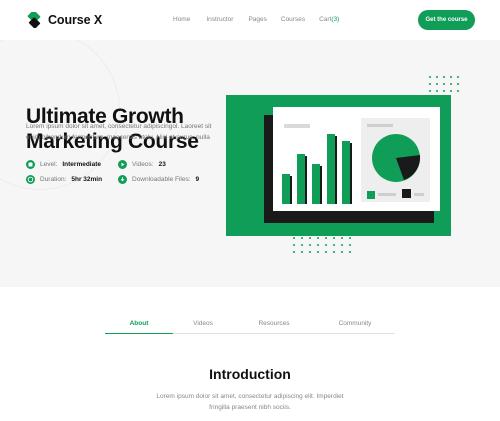 This screenshot has height=421, width=500. What do you see at coordinates (82, 164) in the screenshot?
I see `level-value: Intermediate` at bounding box center [82, 164].